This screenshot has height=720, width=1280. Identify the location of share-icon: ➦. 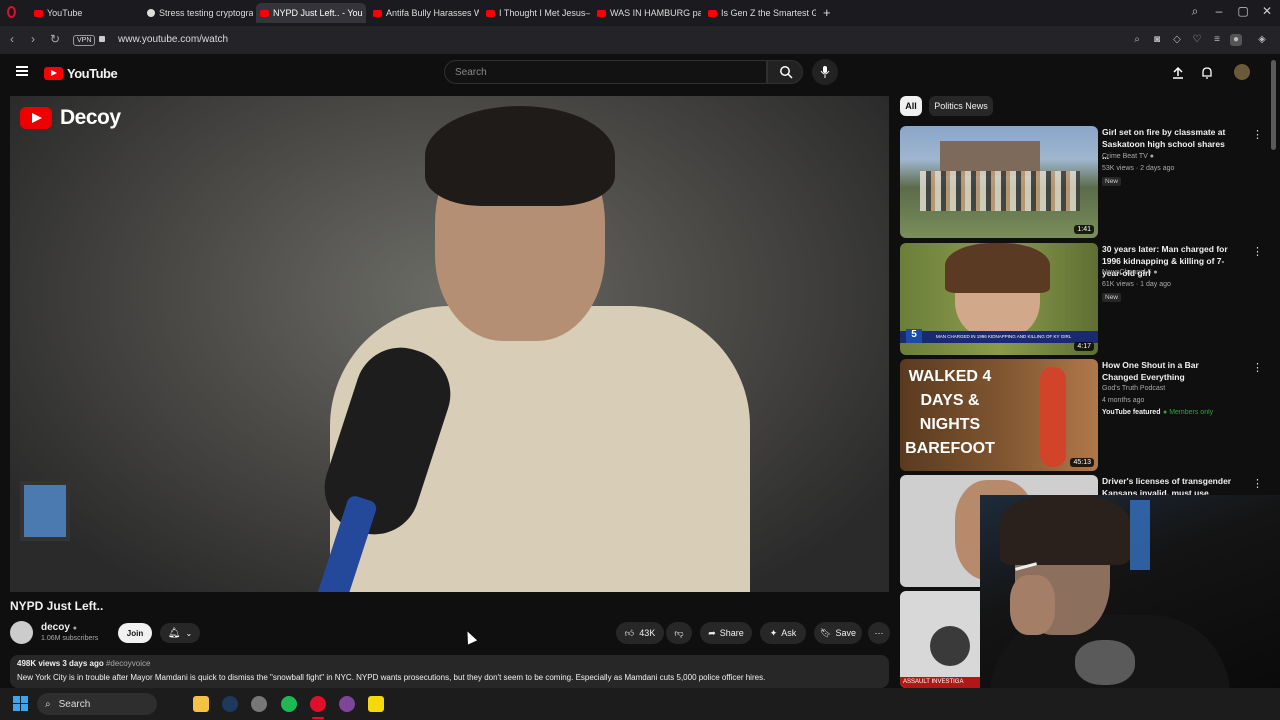
(712, 632).